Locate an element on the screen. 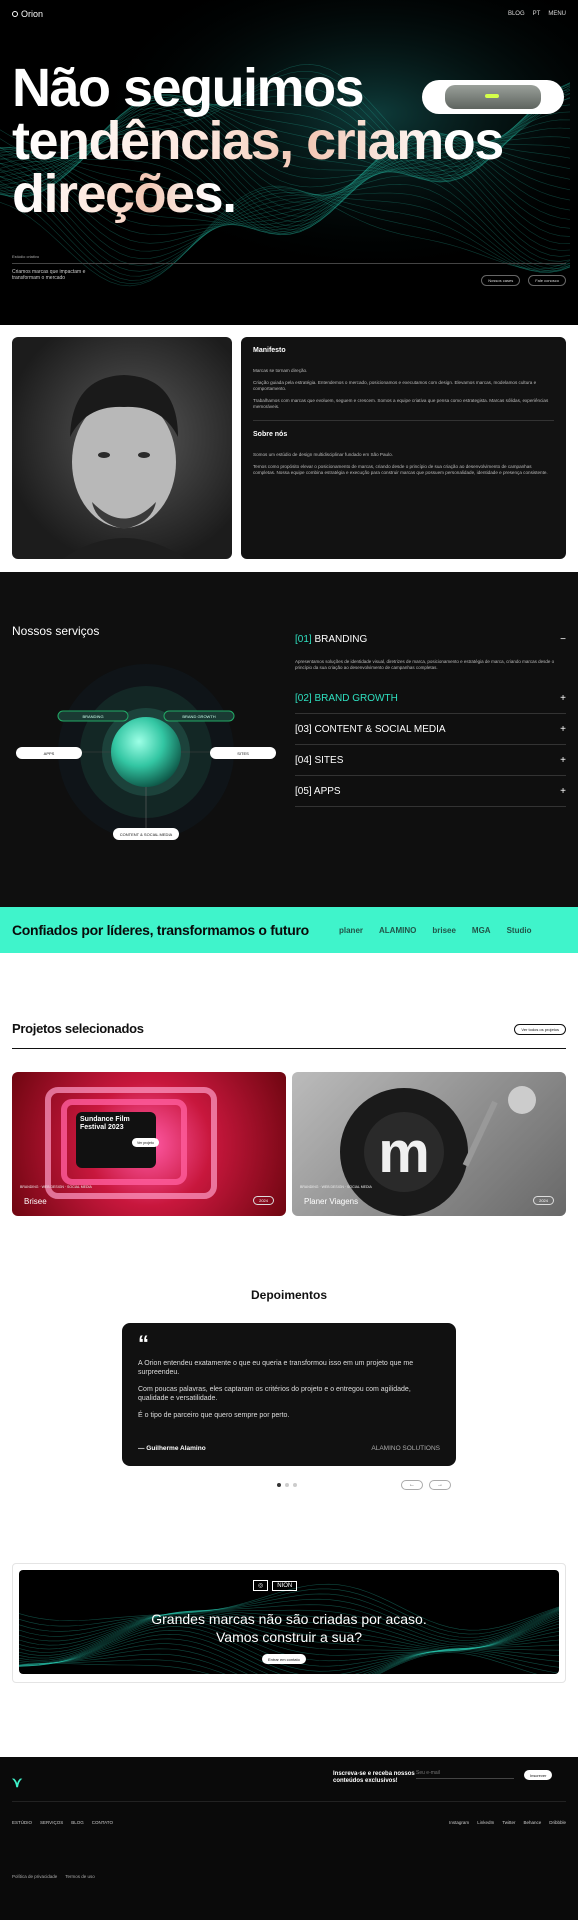  chip-branding-label: BRANDING is located at coordinates (92, 716).